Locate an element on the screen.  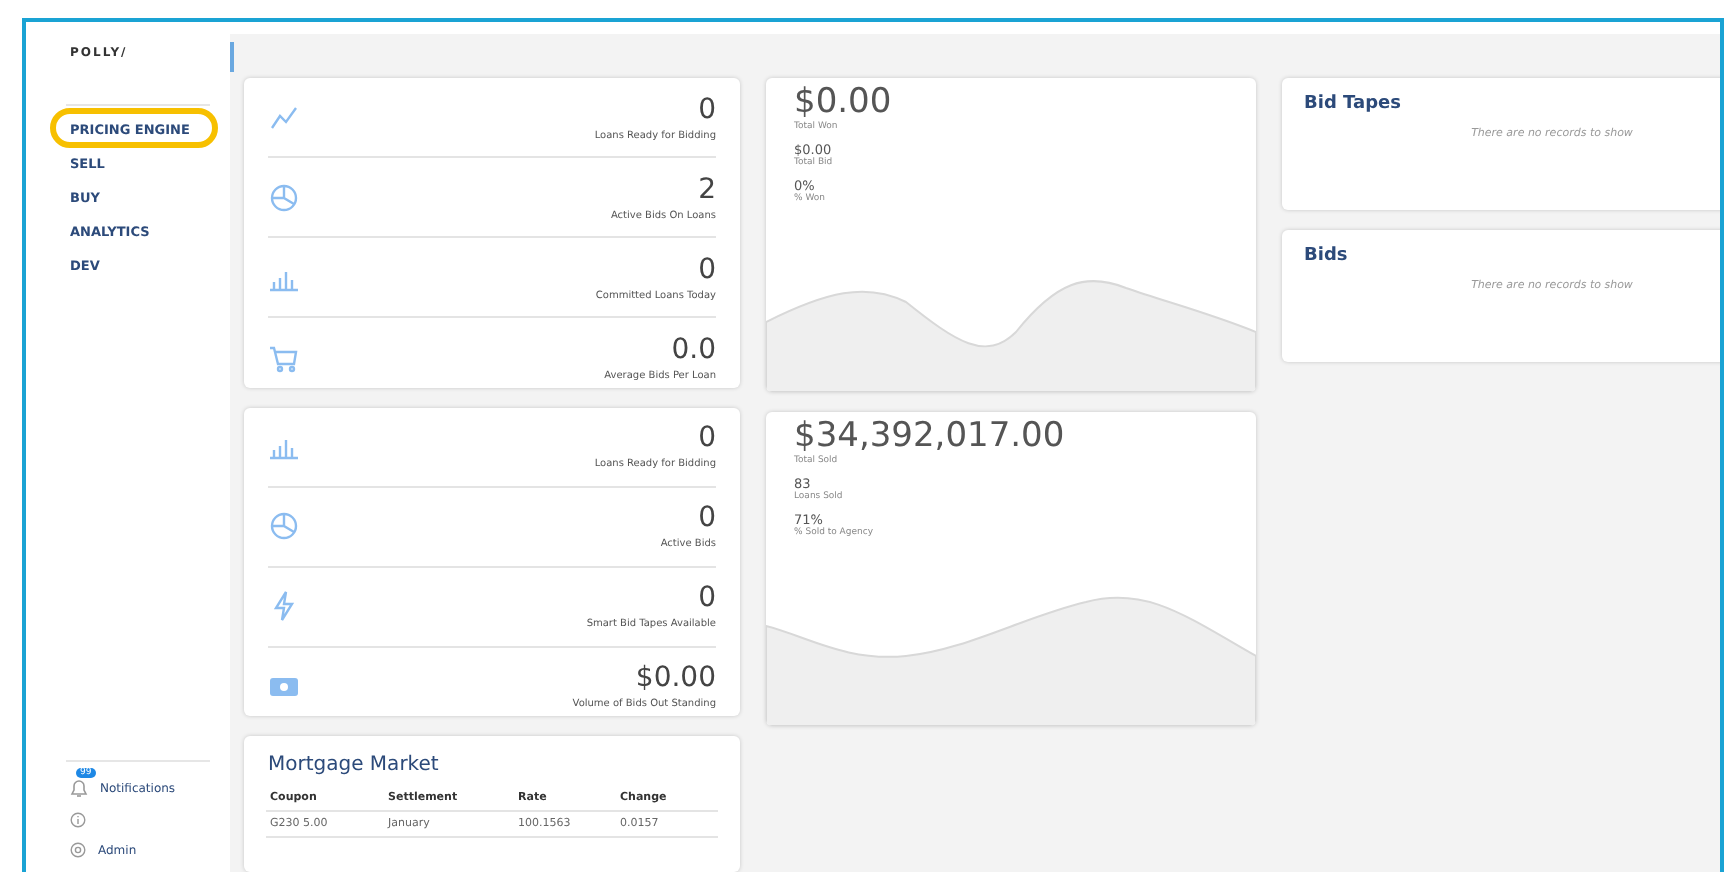
summary-value: $34,392,017.00 is located at coordinates (930, 436).